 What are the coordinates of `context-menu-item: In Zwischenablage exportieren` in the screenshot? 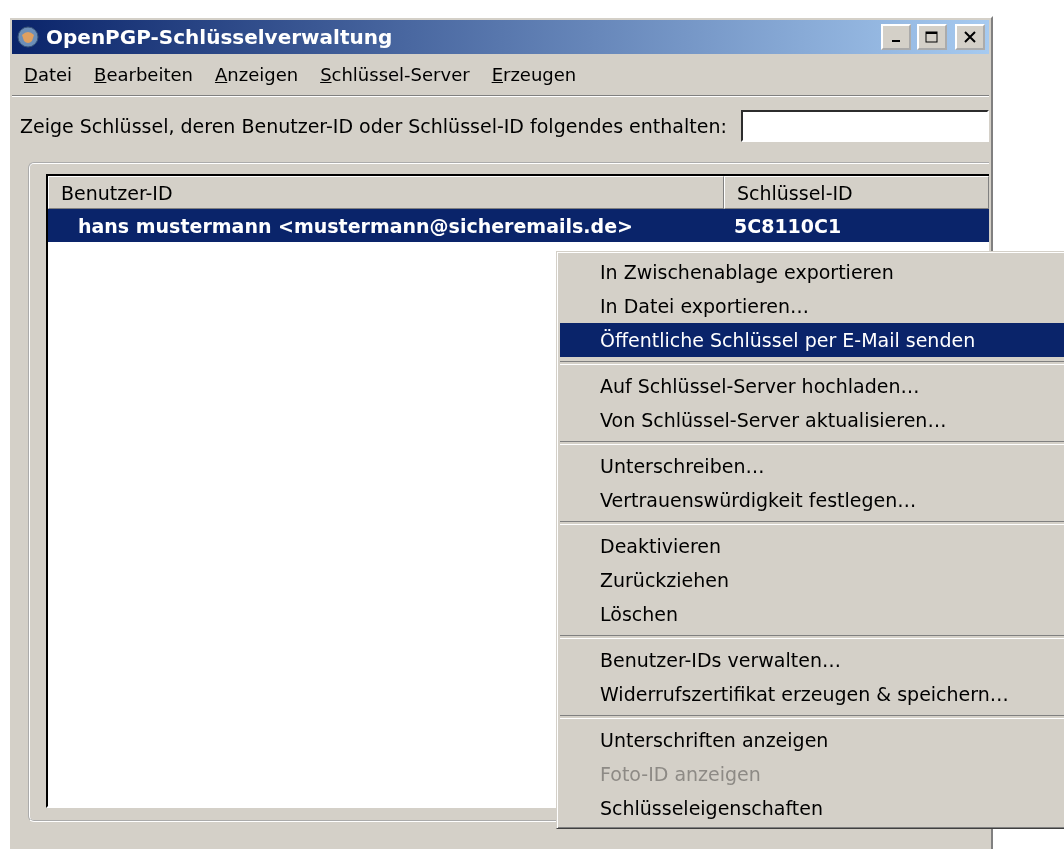 It's located at (812, 272).